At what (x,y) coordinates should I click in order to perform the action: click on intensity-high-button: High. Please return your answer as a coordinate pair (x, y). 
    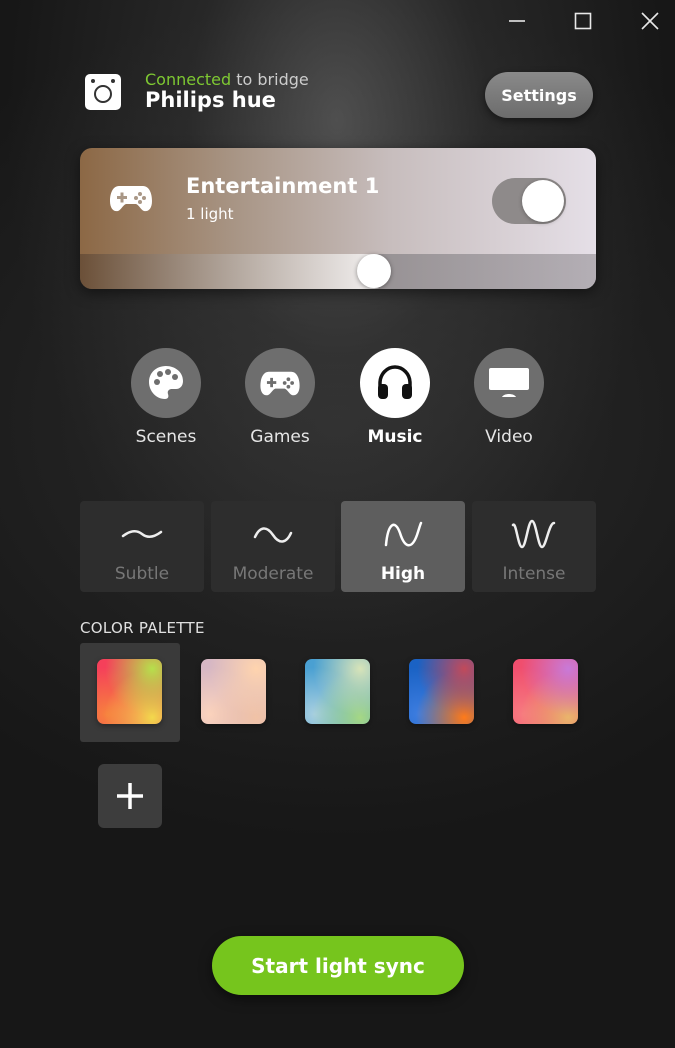
    Looking at the image, I should click on (403, 546).